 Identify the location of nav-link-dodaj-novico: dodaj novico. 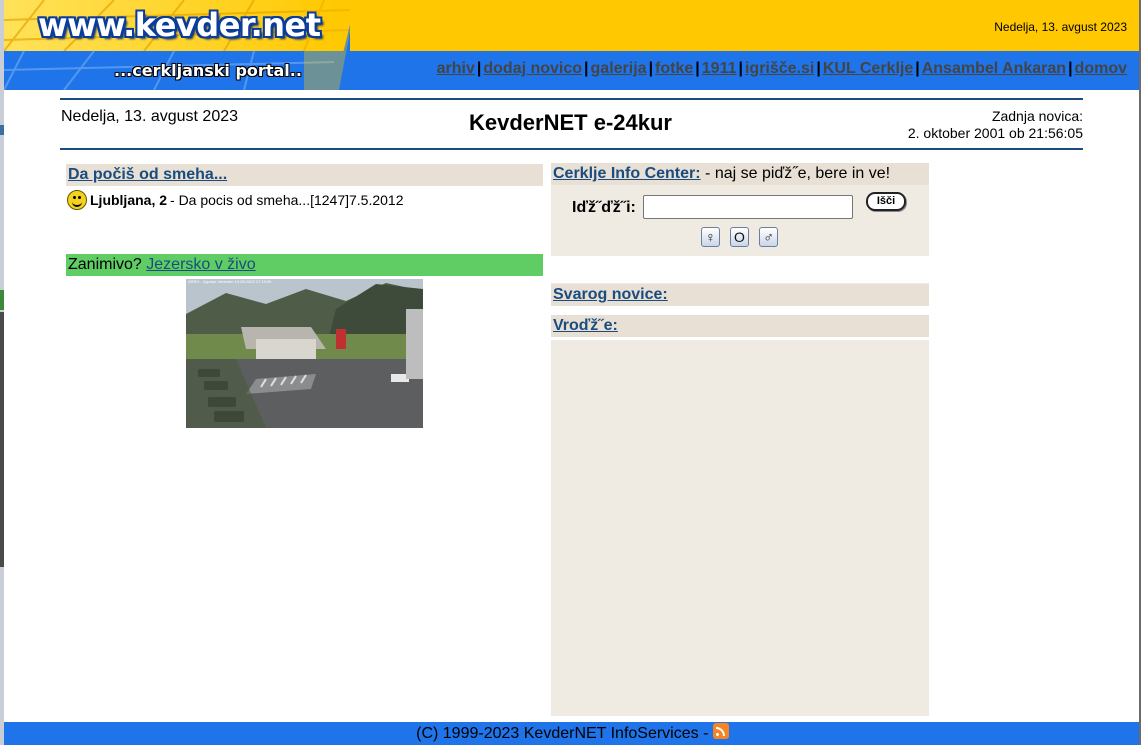
(532, 68).